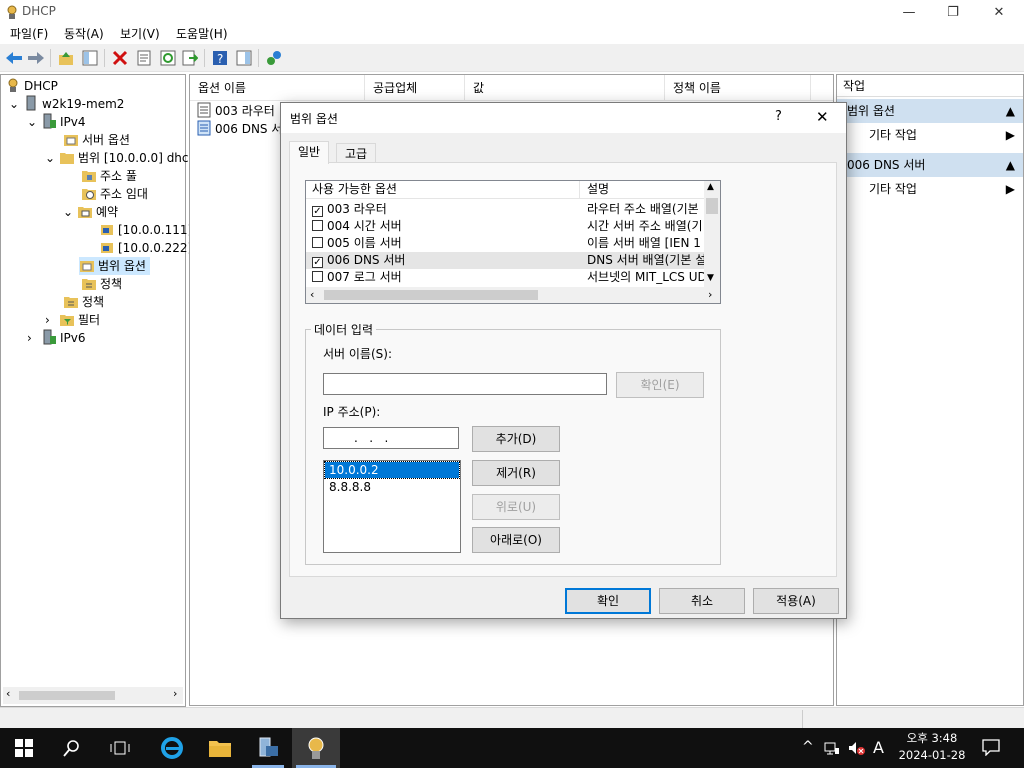  I want to click on remove-button: 제거(R), so click(516, 473).